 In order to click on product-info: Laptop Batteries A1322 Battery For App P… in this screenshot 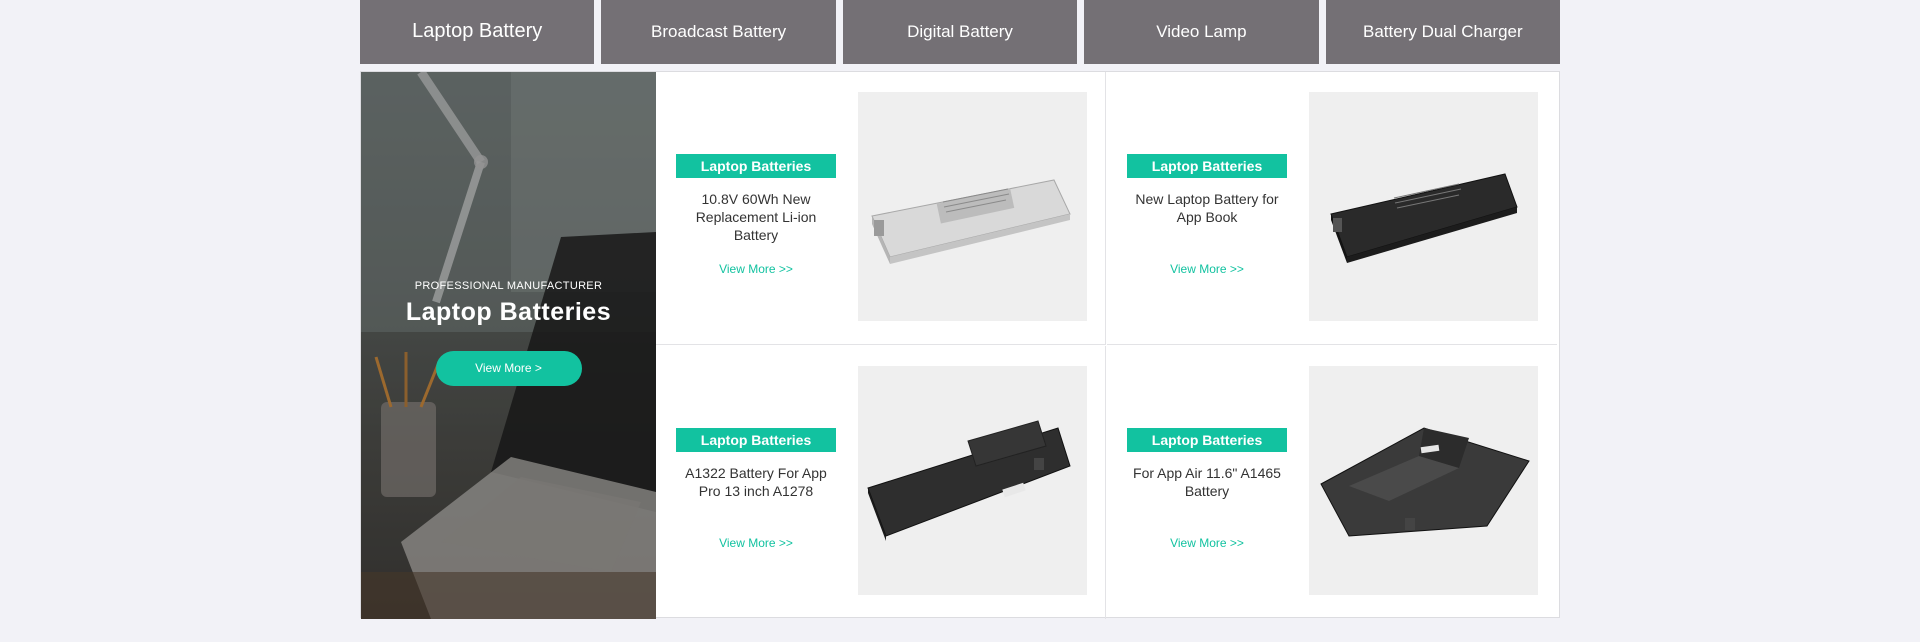, I will do `click(756, 482)`.